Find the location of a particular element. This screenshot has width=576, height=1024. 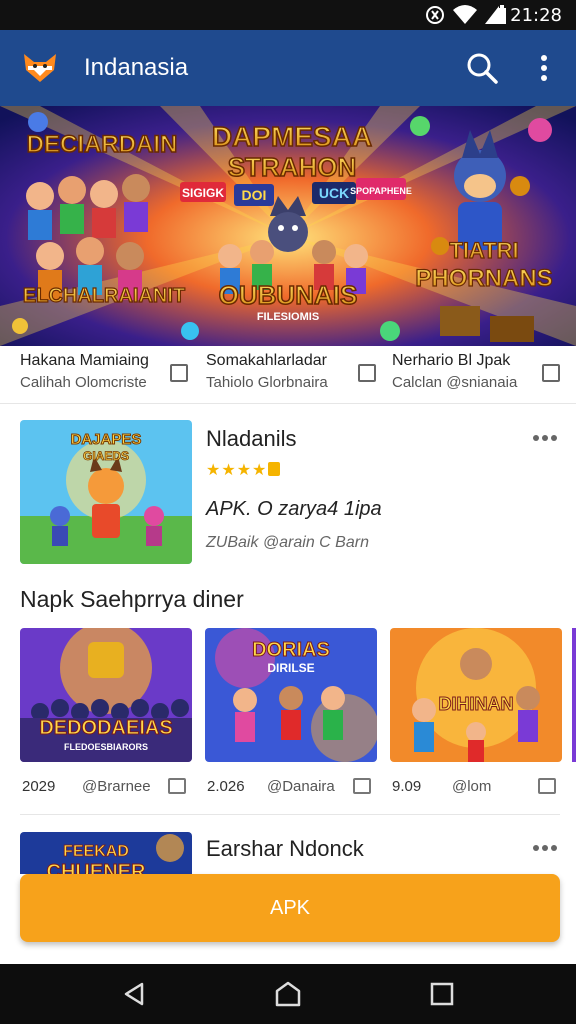

tile-meta: 9.09 @lom is located at coordinates (476, 791).